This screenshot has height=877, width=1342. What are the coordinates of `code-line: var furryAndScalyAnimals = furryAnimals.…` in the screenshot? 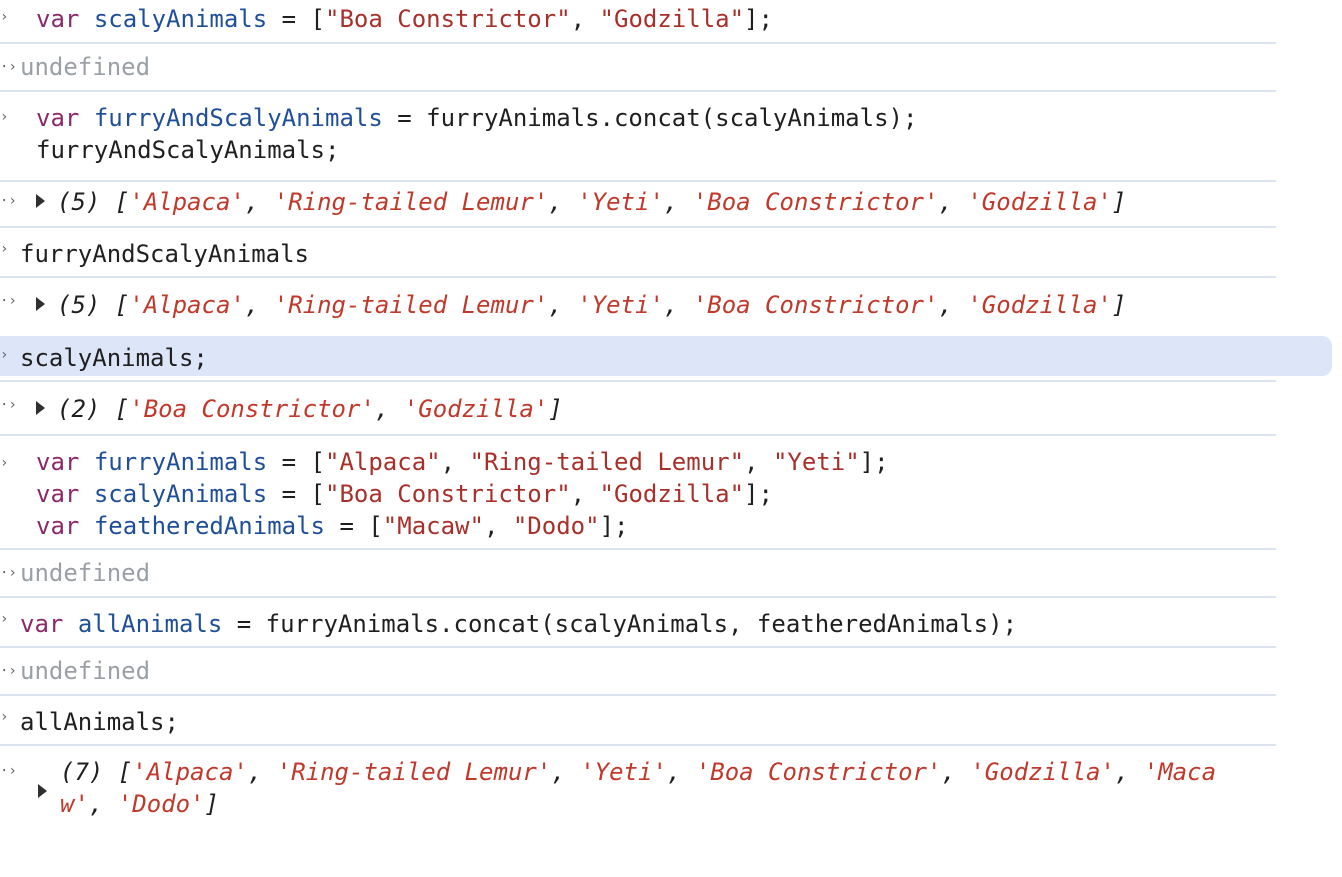 It's located at (477, 118).